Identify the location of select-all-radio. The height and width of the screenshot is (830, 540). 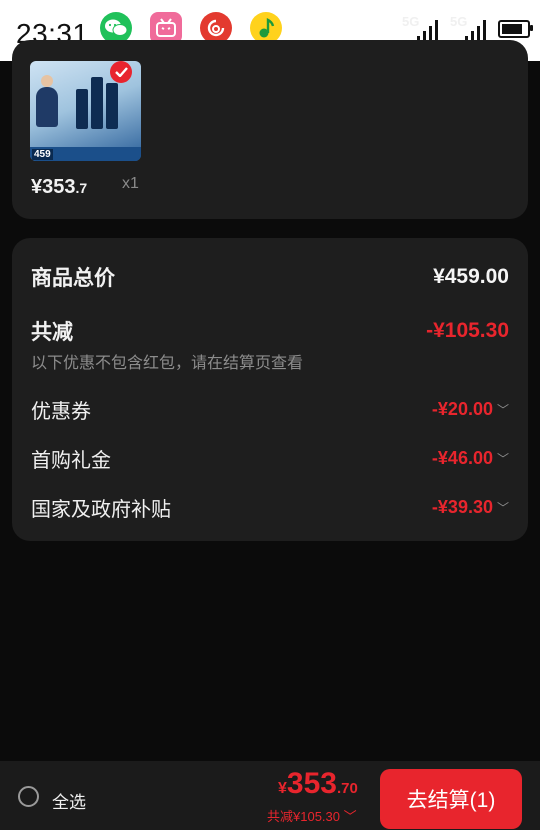
(28, 796).